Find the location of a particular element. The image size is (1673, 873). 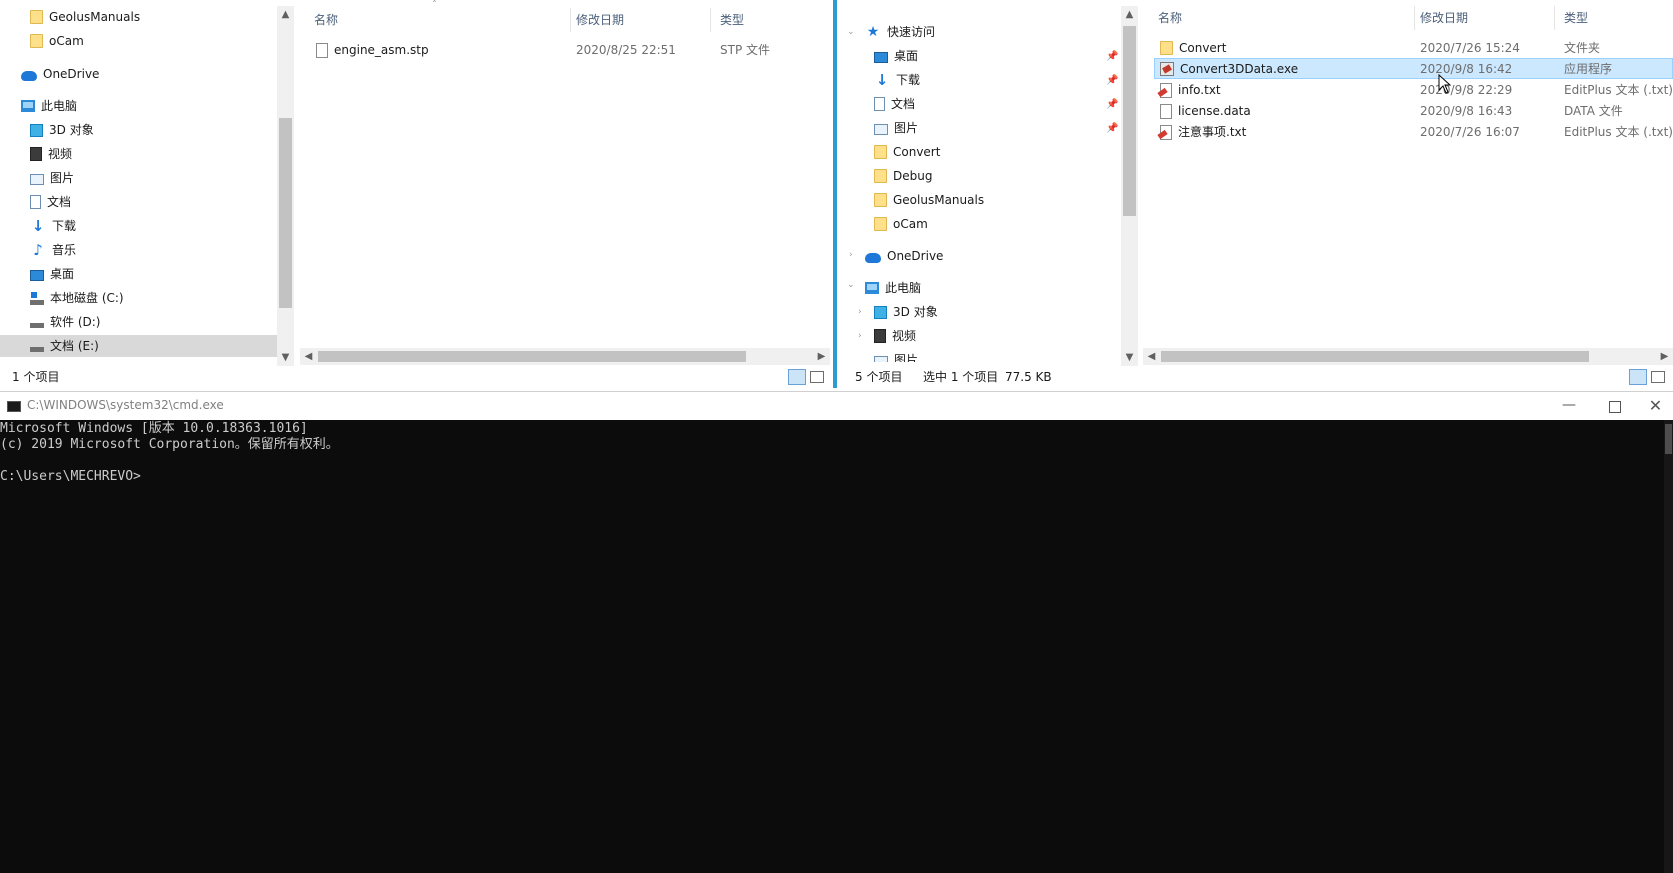

left-nav-item-video: 视频 is located at coordinates (152, 154).